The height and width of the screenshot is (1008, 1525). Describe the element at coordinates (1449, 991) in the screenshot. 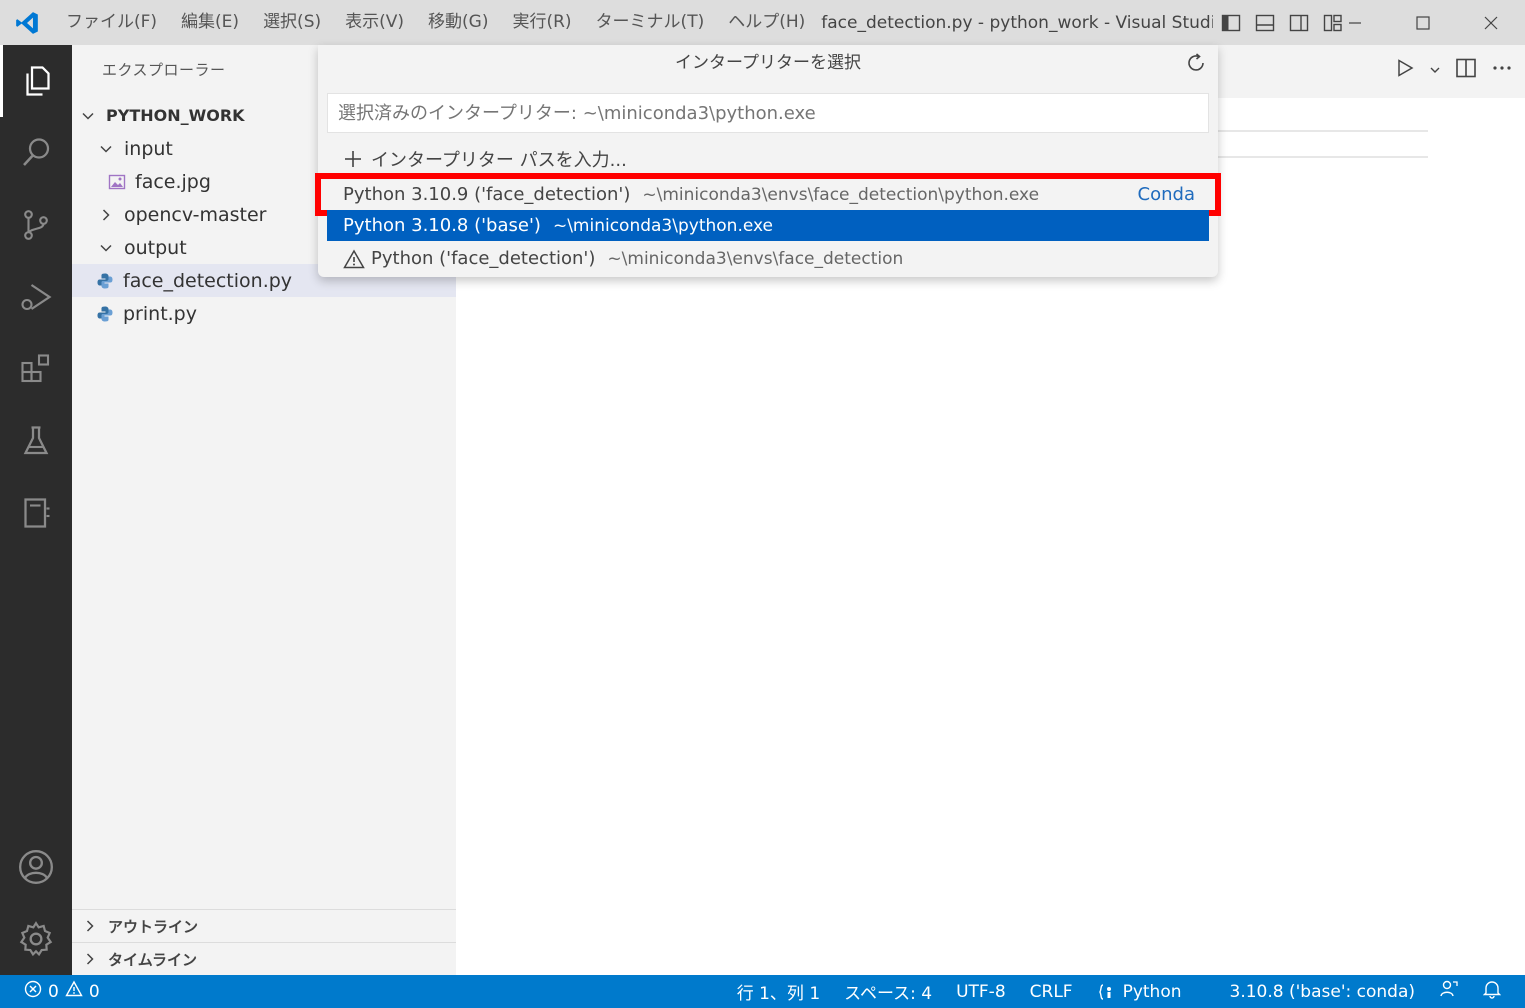

I see `feedback-icon` at that location.